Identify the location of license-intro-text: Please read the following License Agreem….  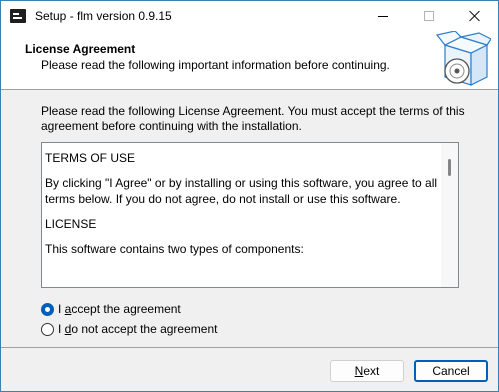
(253, 118).